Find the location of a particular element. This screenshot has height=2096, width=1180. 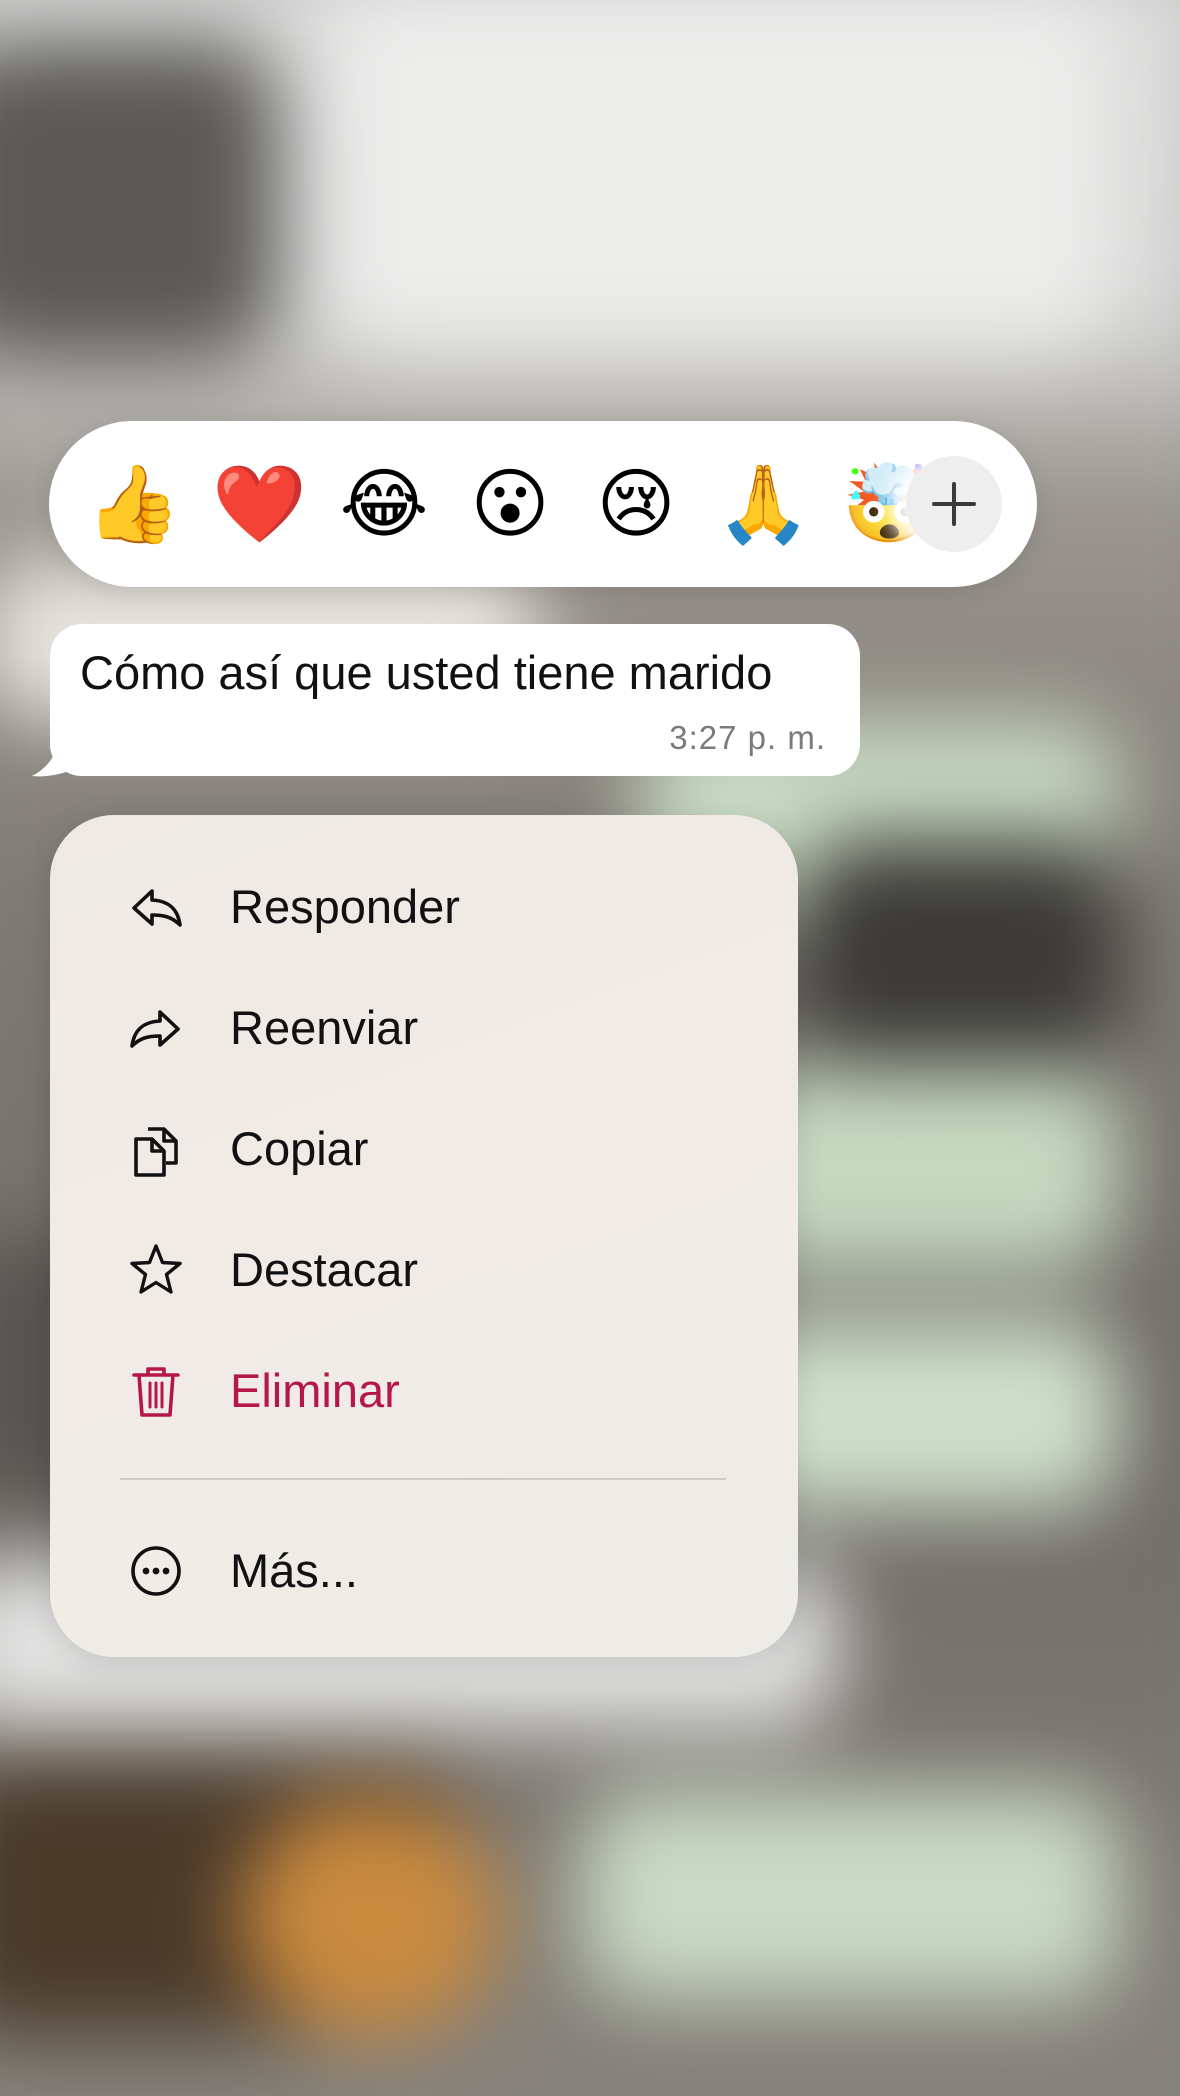

message-text: Cómo así que usted tiene marido is located at coordinates (426, 672).